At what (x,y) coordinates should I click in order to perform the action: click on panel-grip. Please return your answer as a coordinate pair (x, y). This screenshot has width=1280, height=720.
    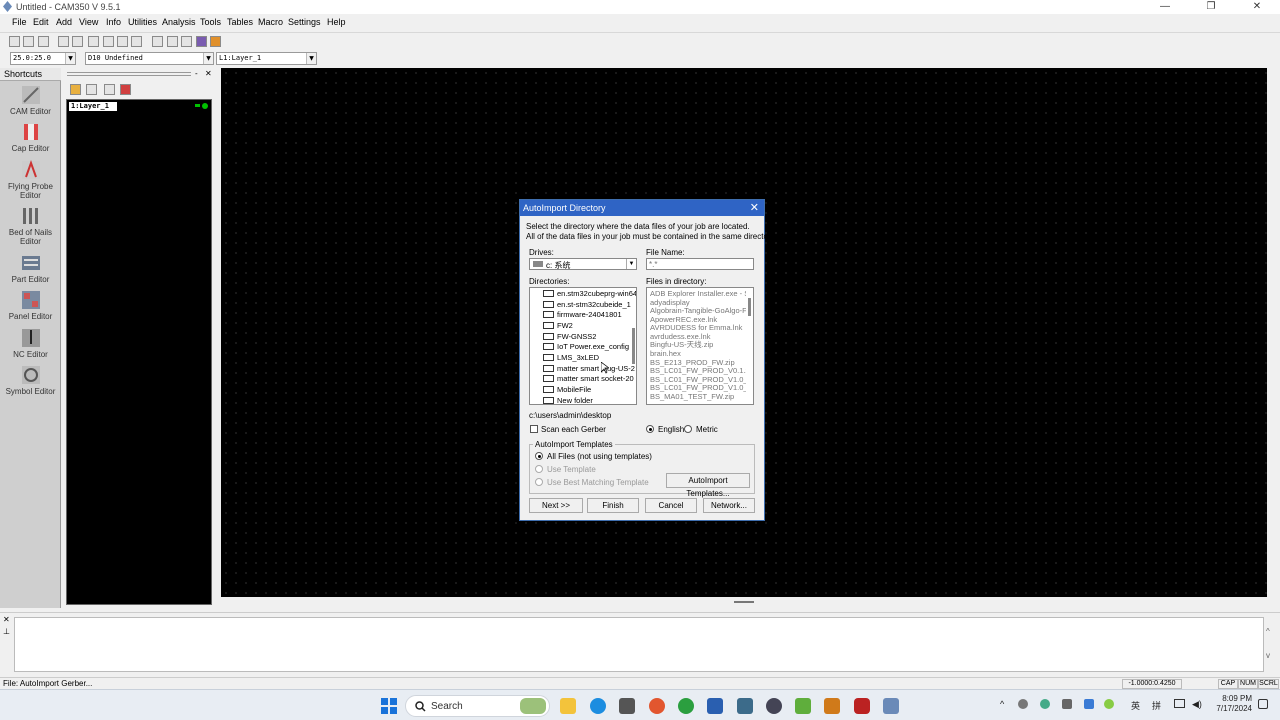
    Looking at the image, I should click on (129, 74).